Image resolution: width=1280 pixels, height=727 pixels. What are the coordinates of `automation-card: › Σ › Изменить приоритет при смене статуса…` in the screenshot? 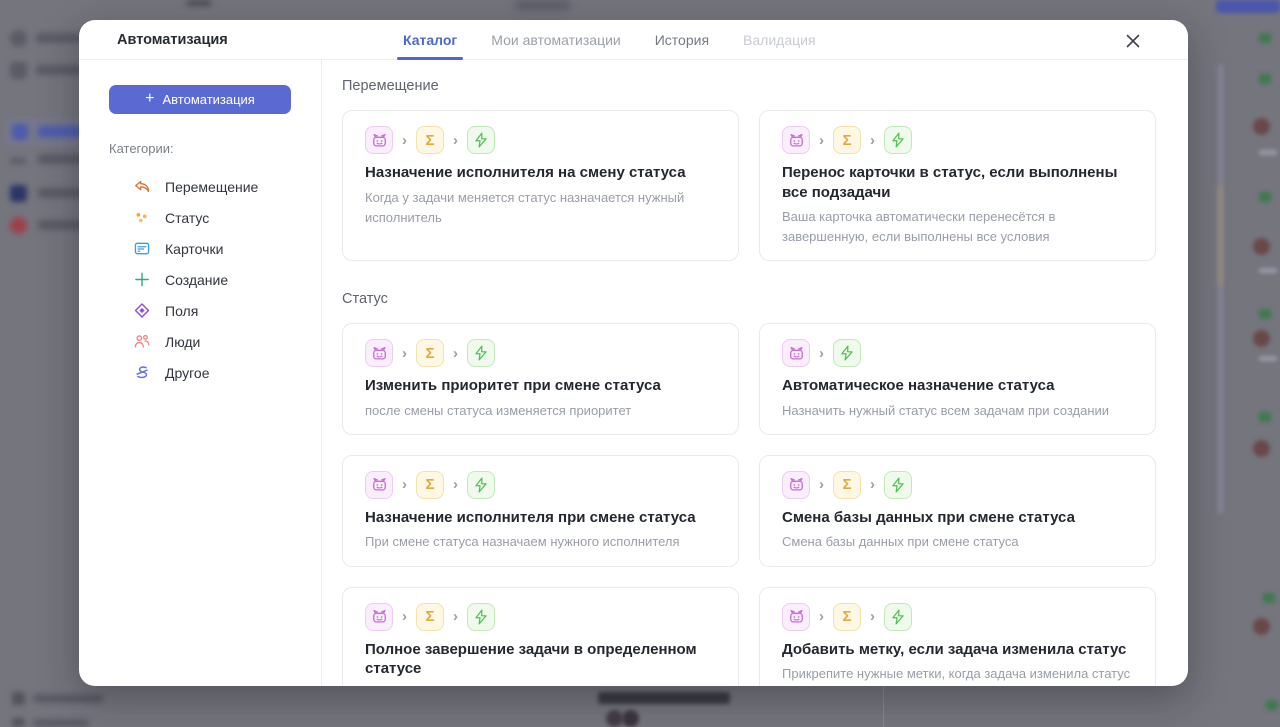 It's located at (540, 379).